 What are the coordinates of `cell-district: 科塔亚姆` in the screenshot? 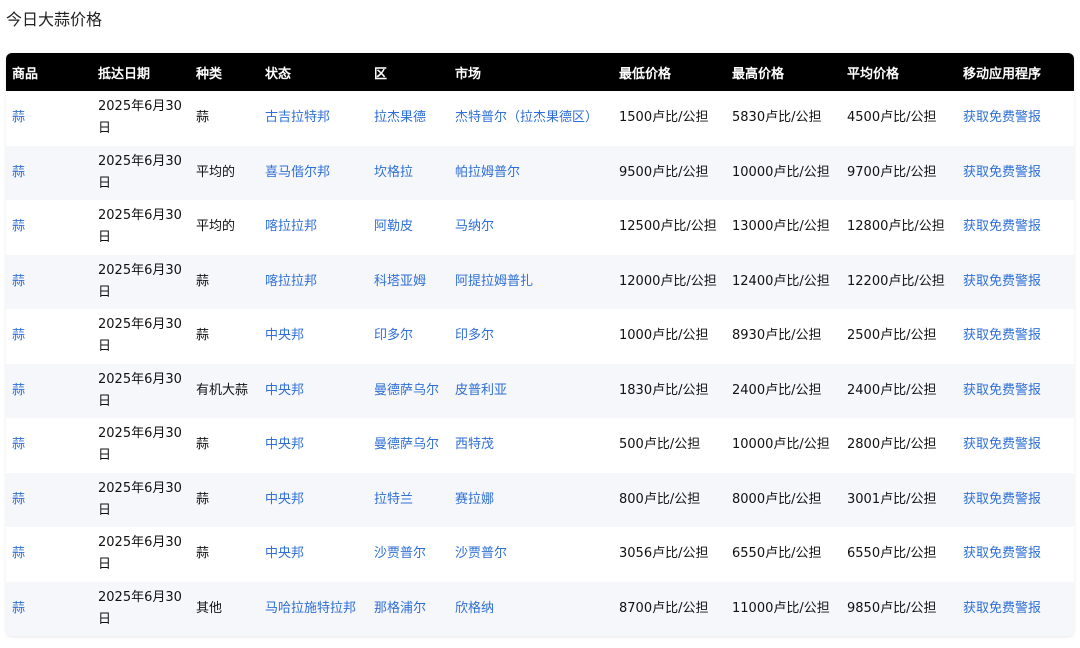 It's located at (408, 282).